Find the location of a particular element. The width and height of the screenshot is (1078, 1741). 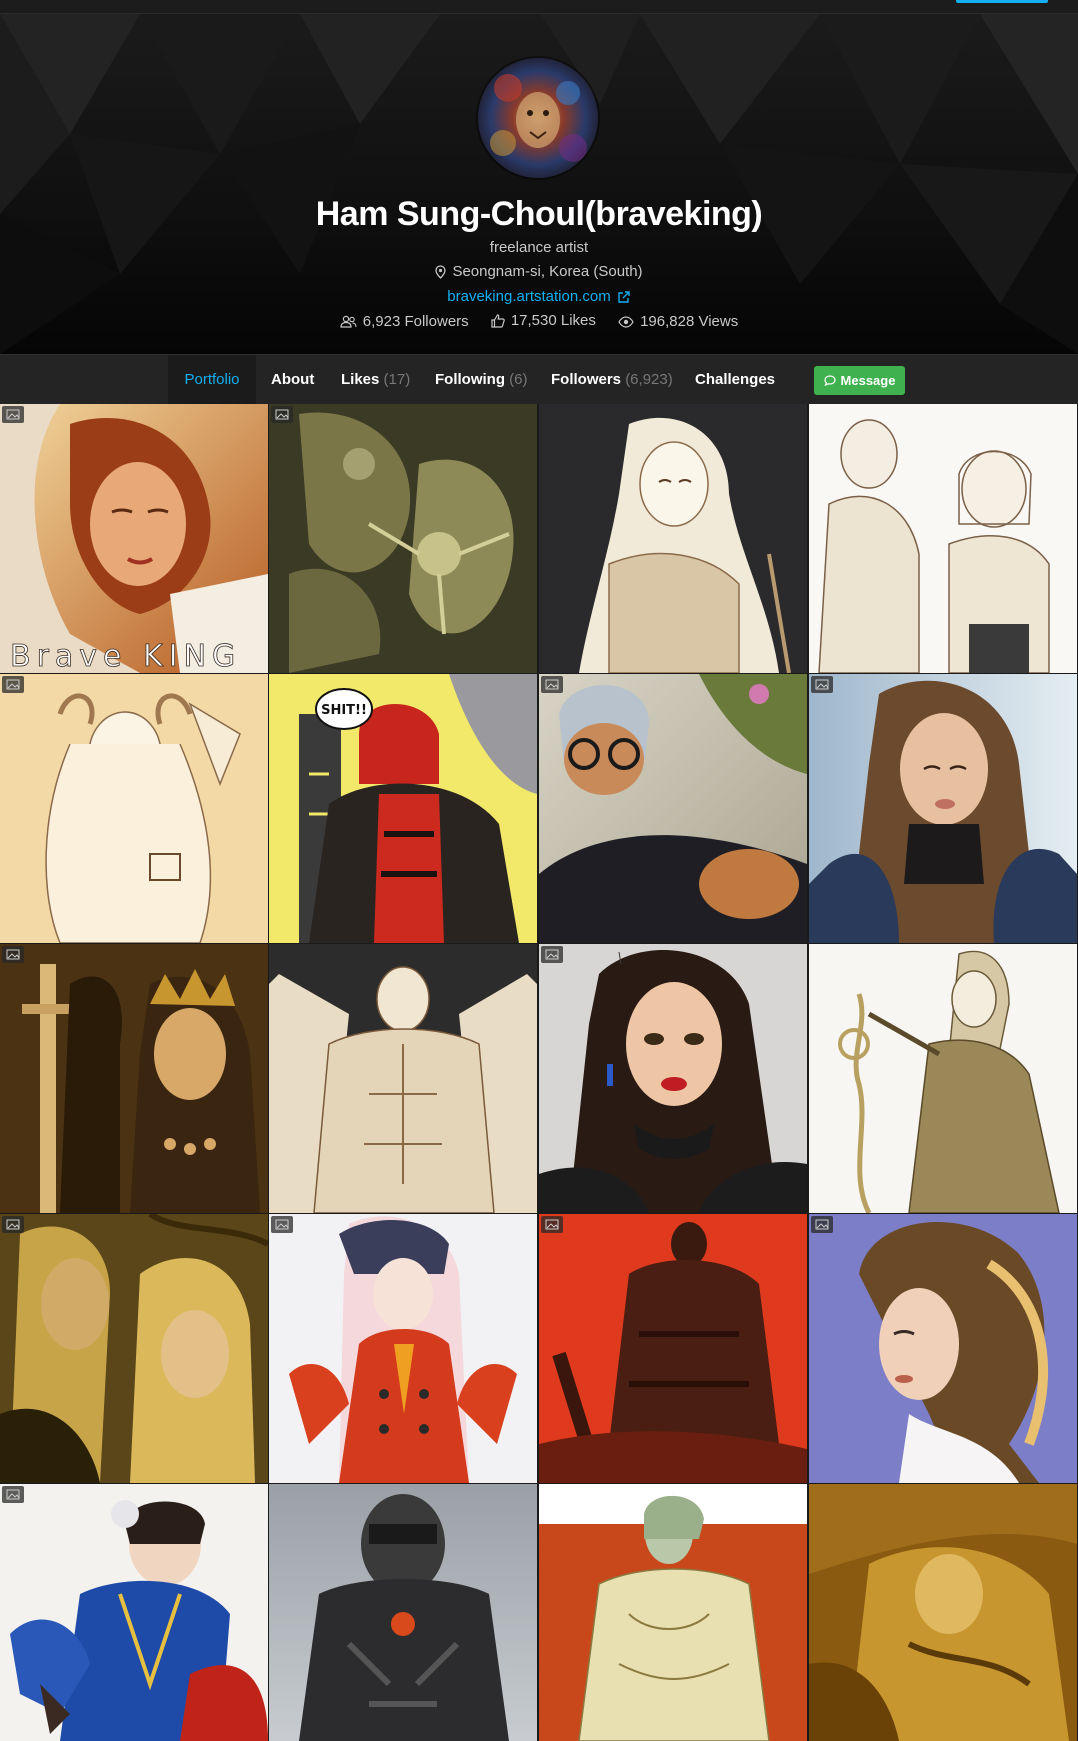

followers-count: 6,923 Followers is located at coordinates (415, 321).